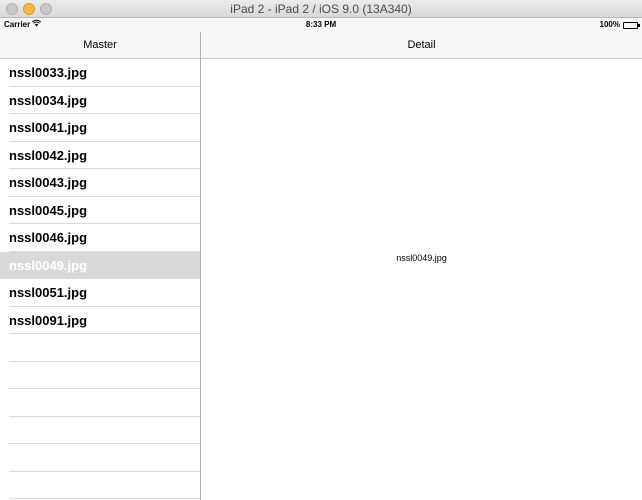 This screenshot has width=642, height=500. What do you see at coordinates (104, 210) in the screenshot?
I see `list-item: nssl0045.jpg` at bounding box center [104, 210].